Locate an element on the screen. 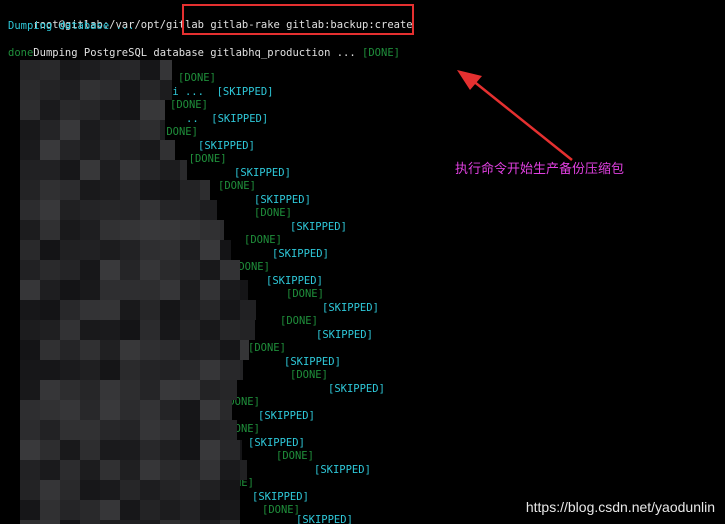 Image resolution: width=725 pixels, height=524 pixels. command-highlight-box is located at coordinates (298, 19).